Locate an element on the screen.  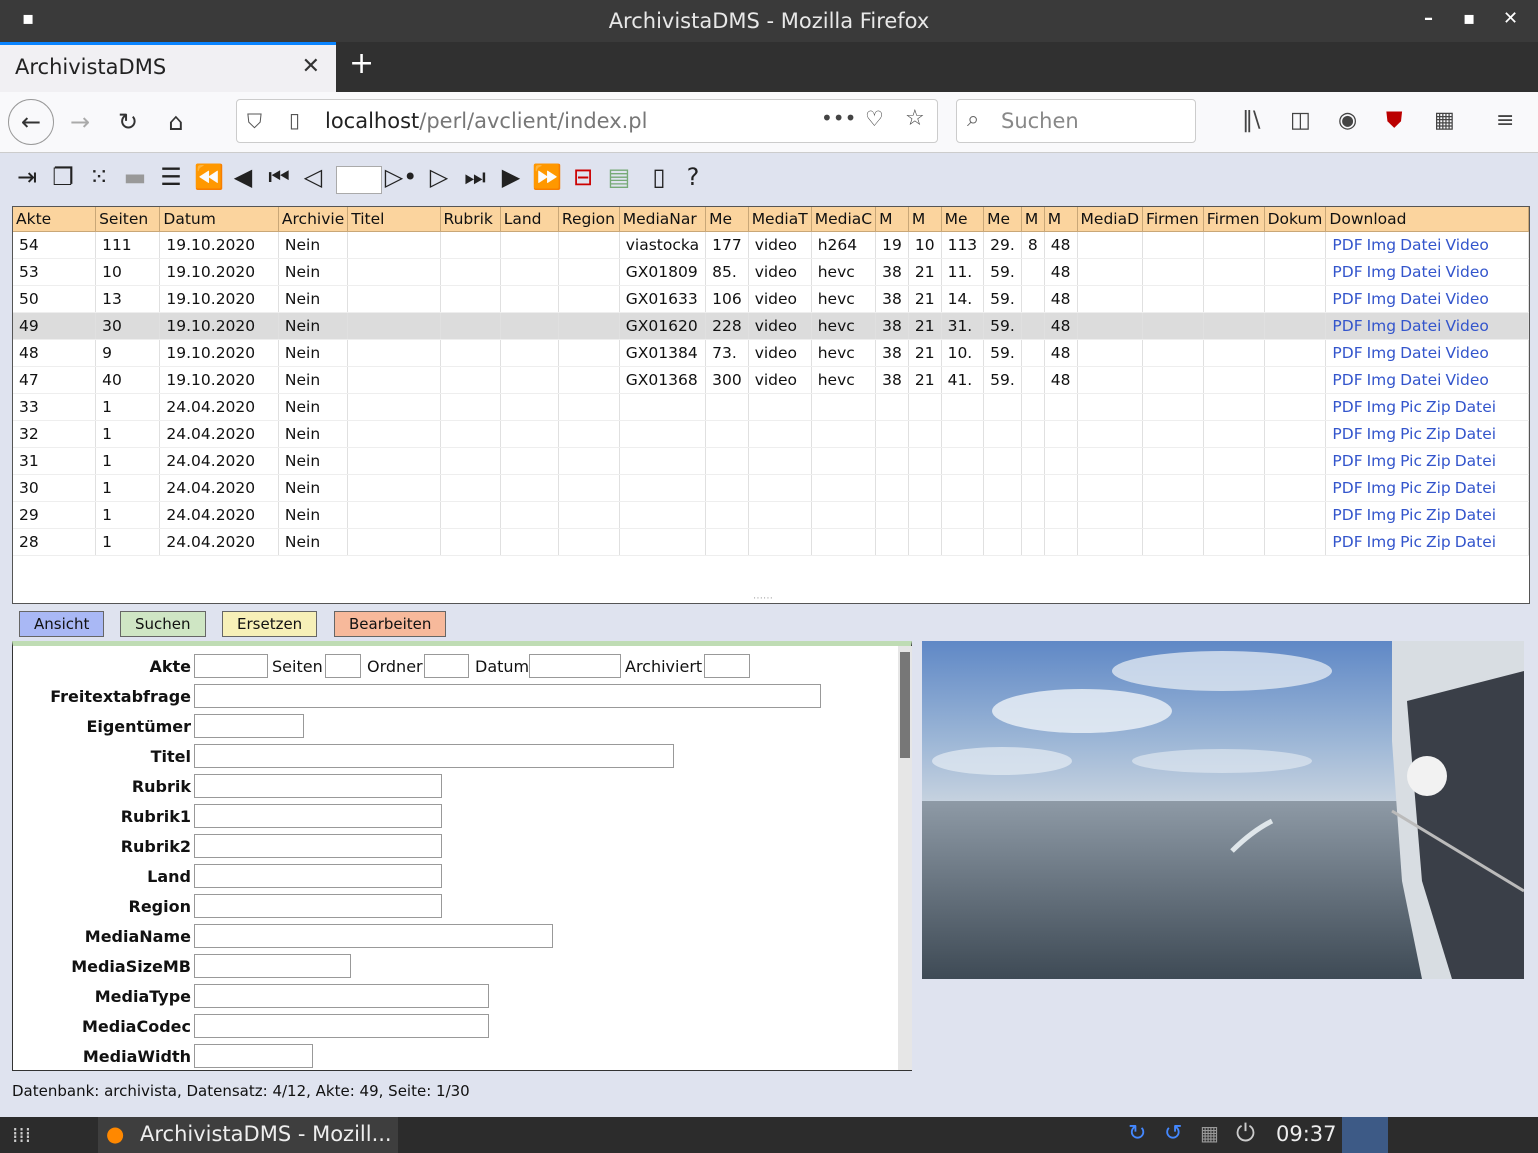
akte-field is located at coordinates (231, 666).